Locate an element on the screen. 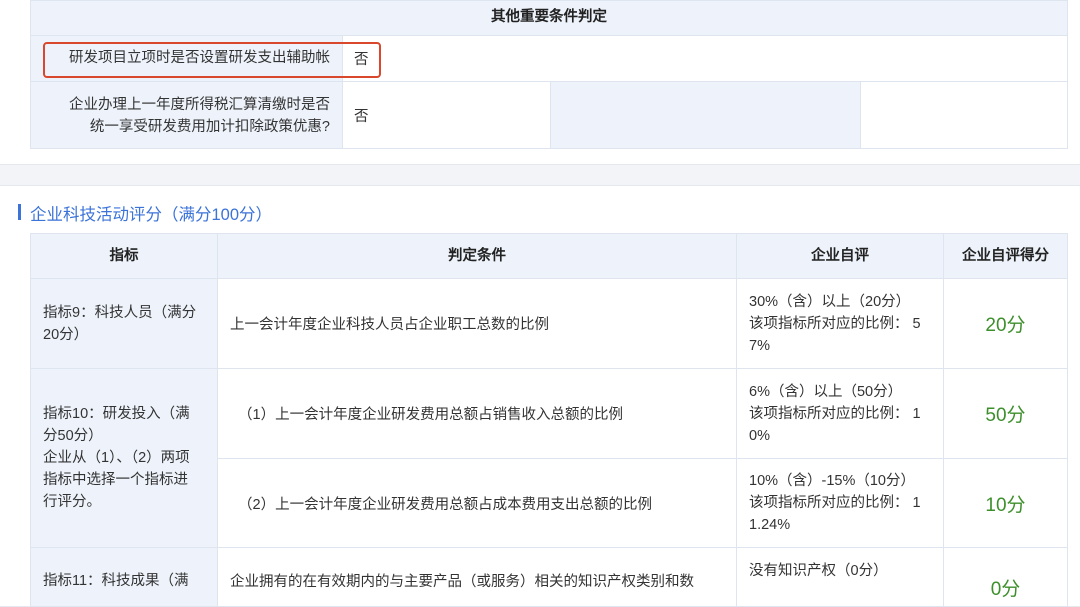 The width and height of the screenshot is (1080, 607). self-eval-line: 6%（含）以上（50分） is located at coordinates (826, 391).